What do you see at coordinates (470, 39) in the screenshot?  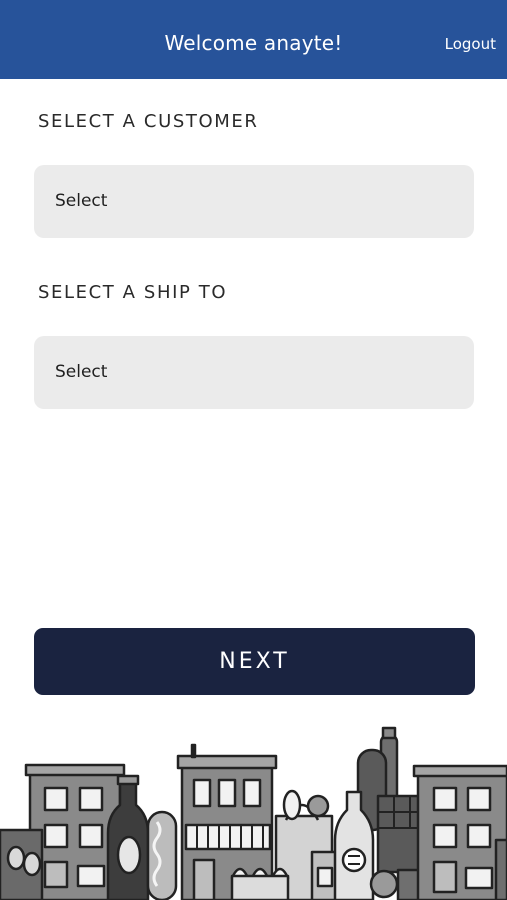 I see `logout-link: Logout` at bounding box center [470, 39].